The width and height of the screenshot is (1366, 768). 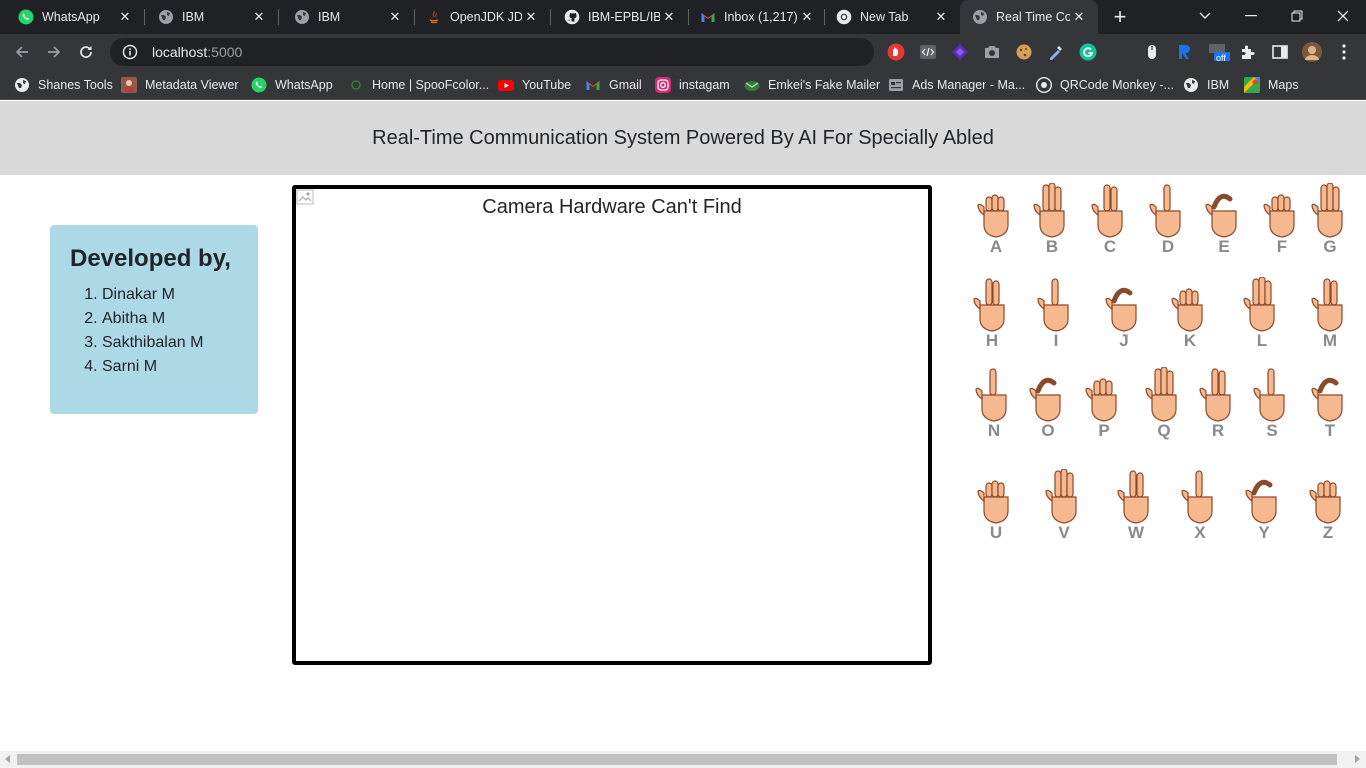 I want to click on metadata-viewer-icon, so click(x=129, y=85).